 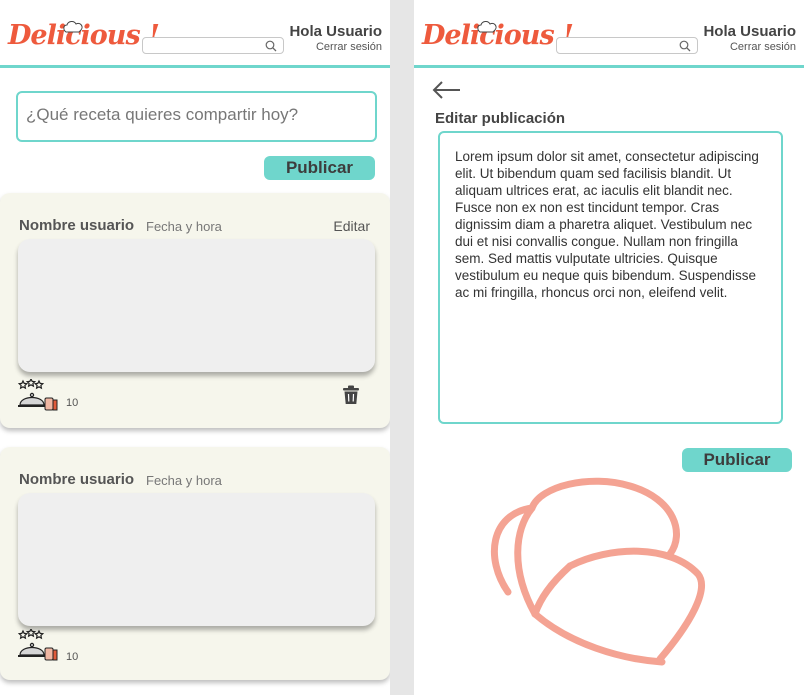 I want to click on compose-input: ¿Qué receta quieres compartir hoy?, so click(x=196, y=116).